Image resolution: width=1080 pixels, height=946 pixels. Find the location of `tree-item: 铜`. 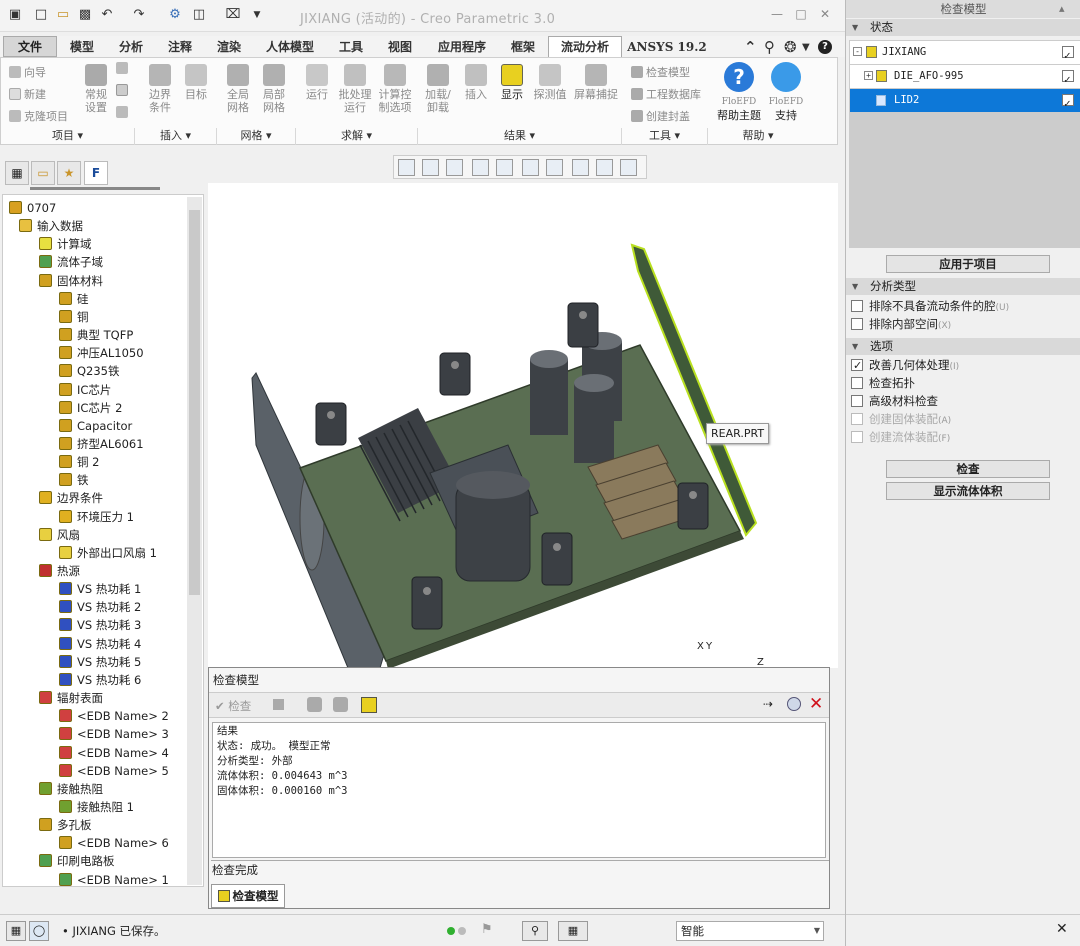

tree-item: 铜 is located at coordinates (74, 317).